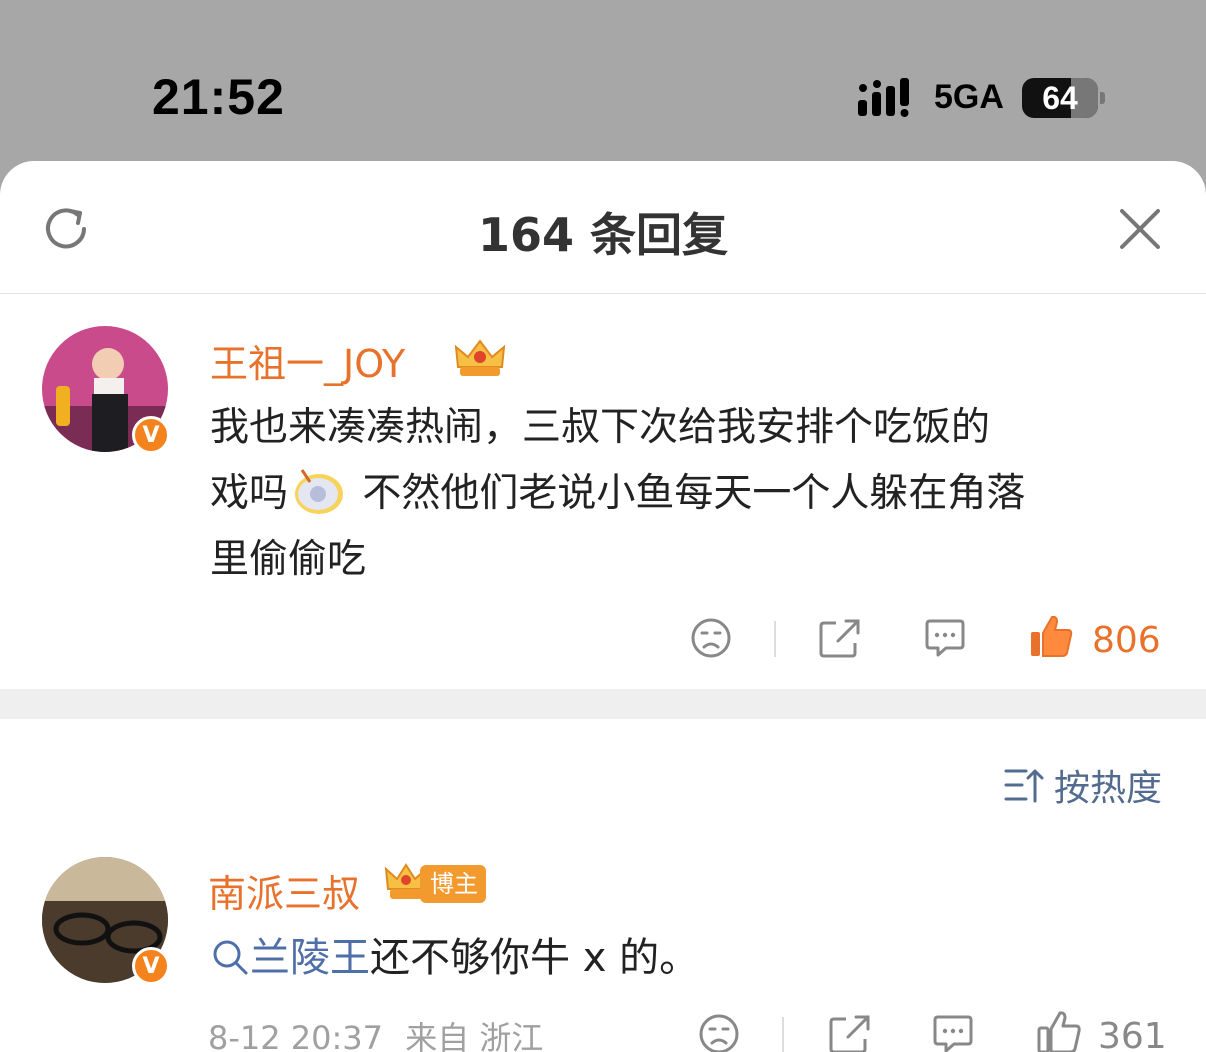  I want to click on reply-username: 南派三叔, so click(284, 890).